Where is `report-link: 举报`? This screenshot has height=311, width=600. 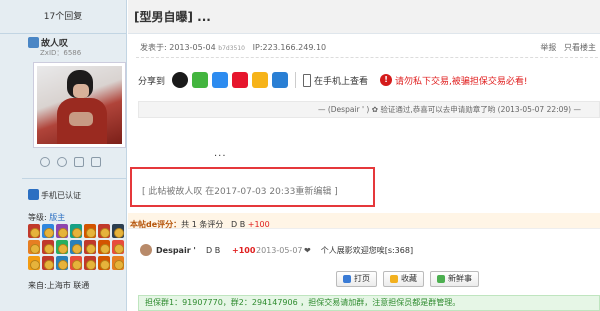 report-link: 举报 is located at coordinates (548, 47).